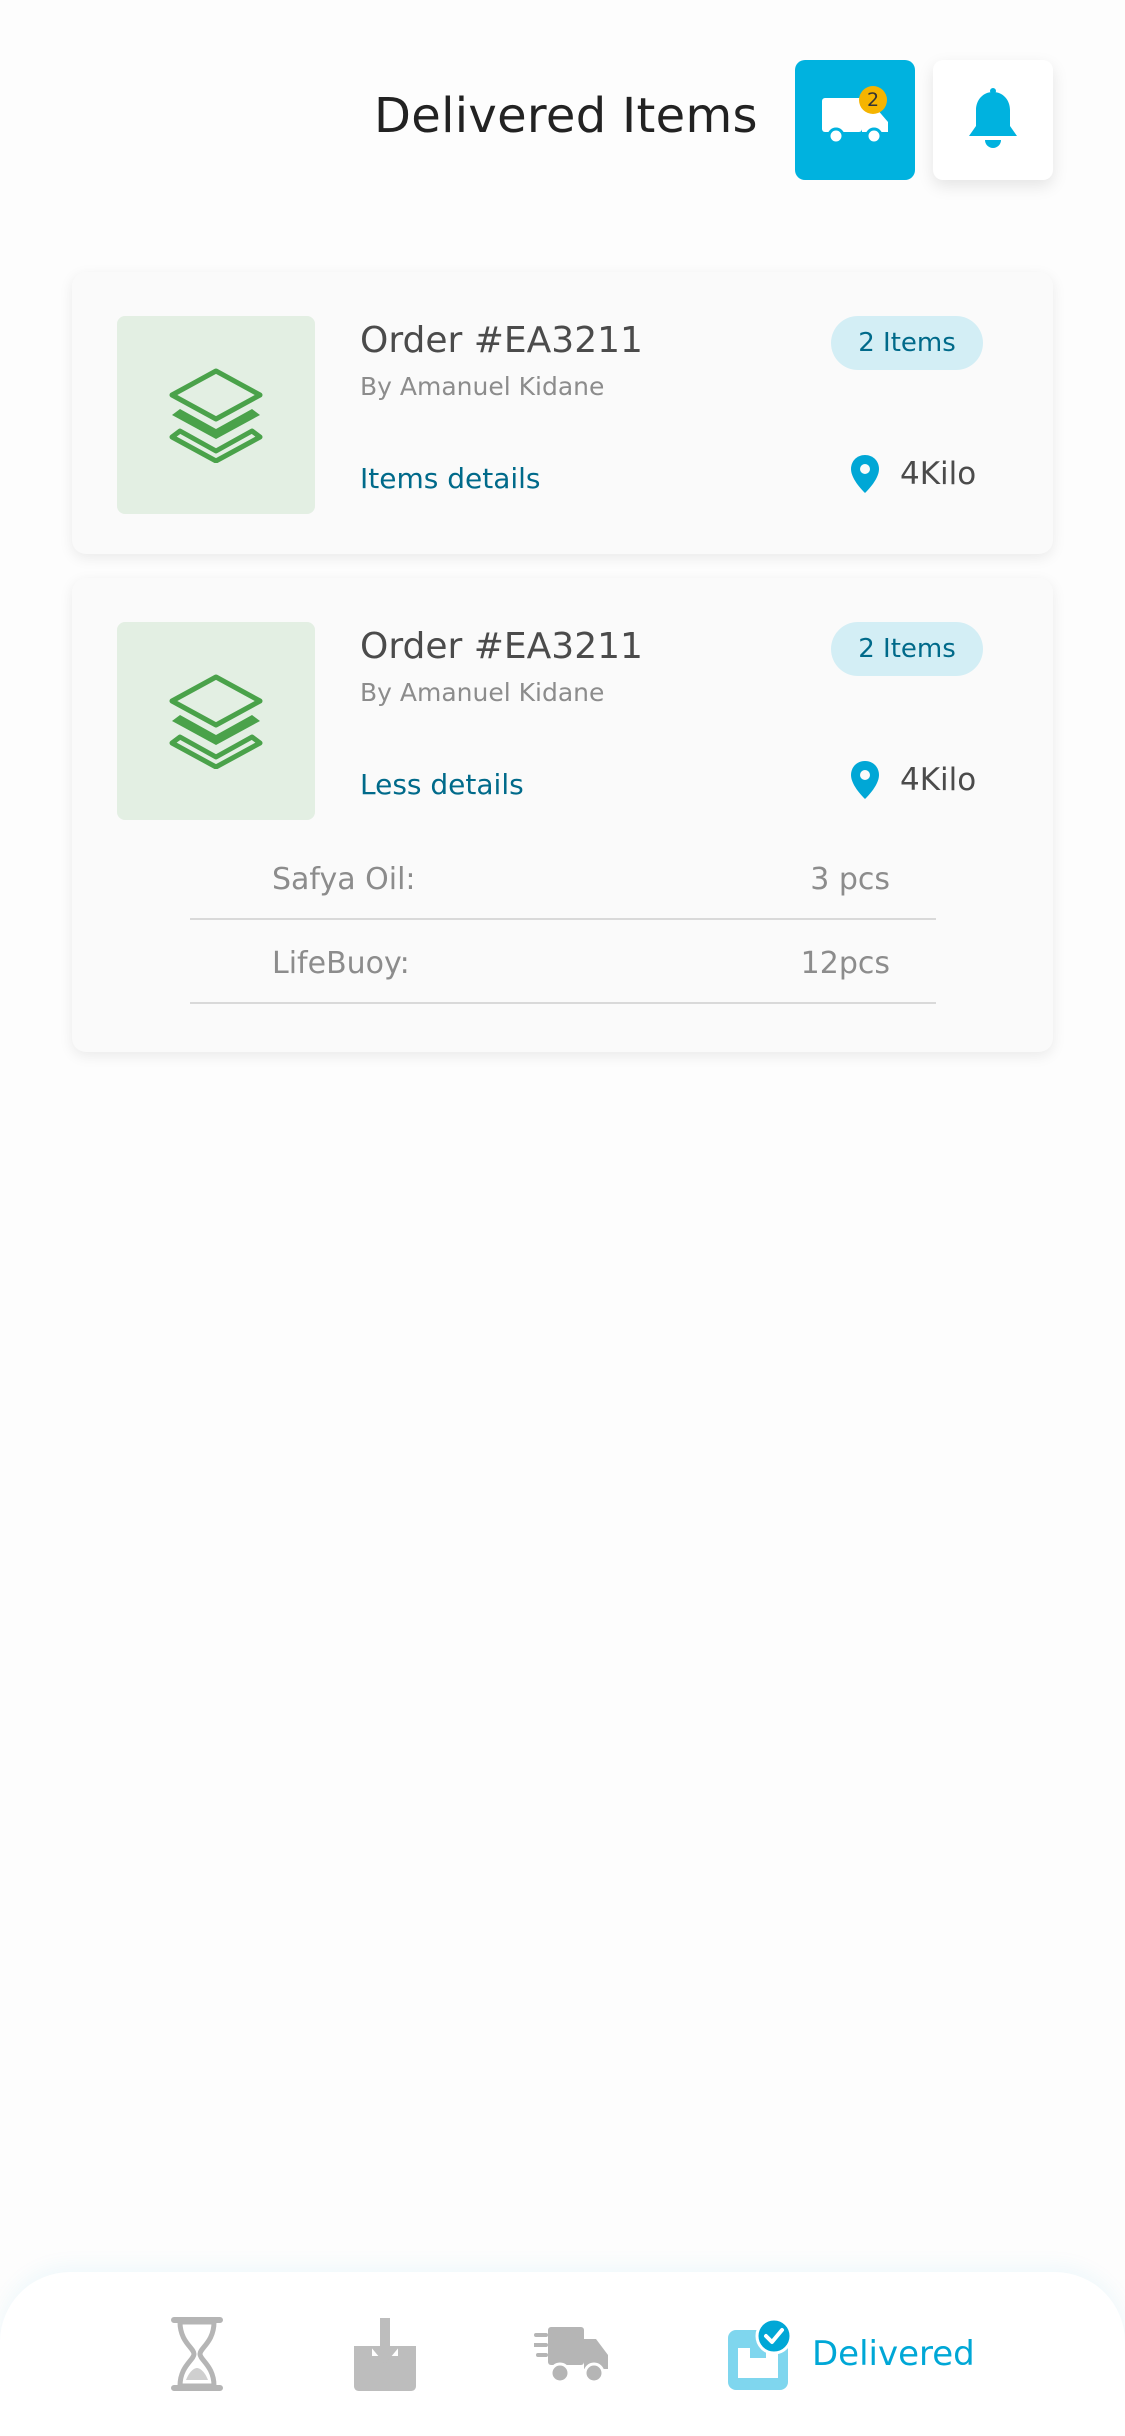  I want to click on deliveries-button, so click(855, 120).